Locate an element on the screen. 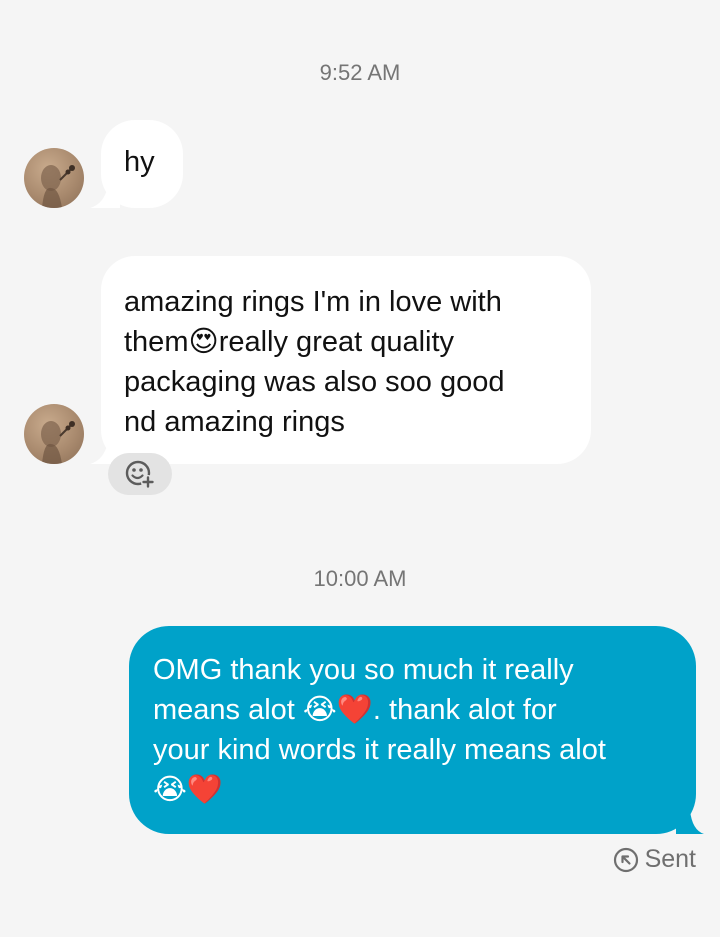 The width and height of the screenshot is (720, 937). message-line: amazing rings I'm in love with is located at coordinates (313, 302).